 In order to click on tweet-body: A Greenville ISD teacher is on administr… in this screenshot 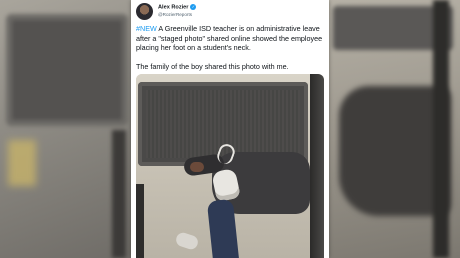, I will do `click(229, 38)`.